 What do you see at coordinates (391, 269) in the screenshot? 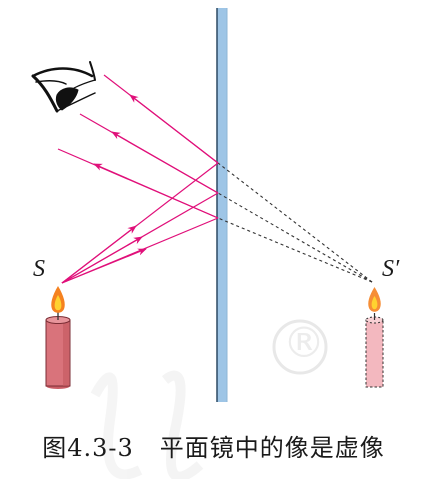
I see `image-label: S′` at bounding box center [391, 269].